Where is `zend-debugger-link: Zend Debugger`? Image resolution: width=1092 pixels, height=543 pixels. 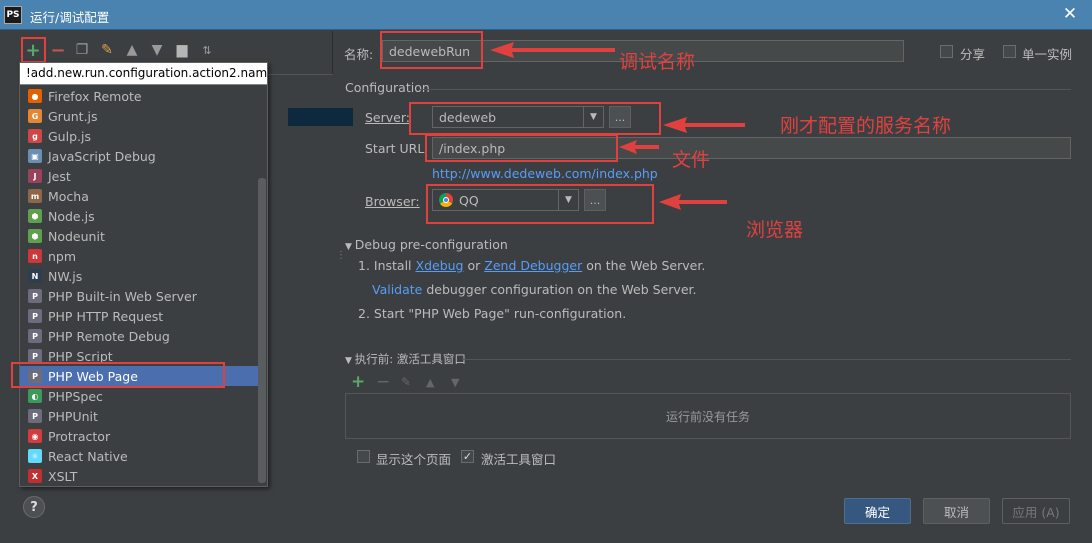
zend-debugger-link: Zend Debugger is located at coordinates (533, 265).